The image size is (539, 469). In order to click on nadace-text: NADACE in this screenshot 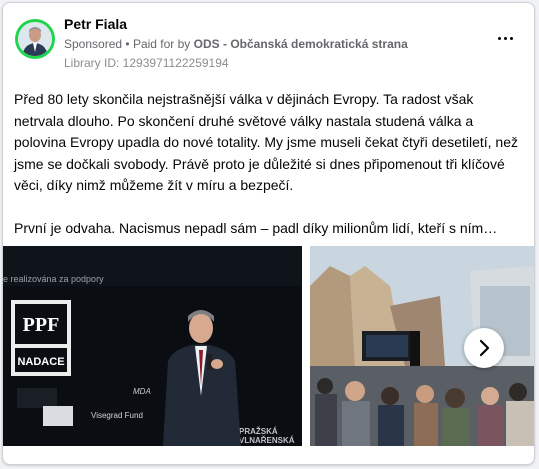, I will do `click(40, 362)`.